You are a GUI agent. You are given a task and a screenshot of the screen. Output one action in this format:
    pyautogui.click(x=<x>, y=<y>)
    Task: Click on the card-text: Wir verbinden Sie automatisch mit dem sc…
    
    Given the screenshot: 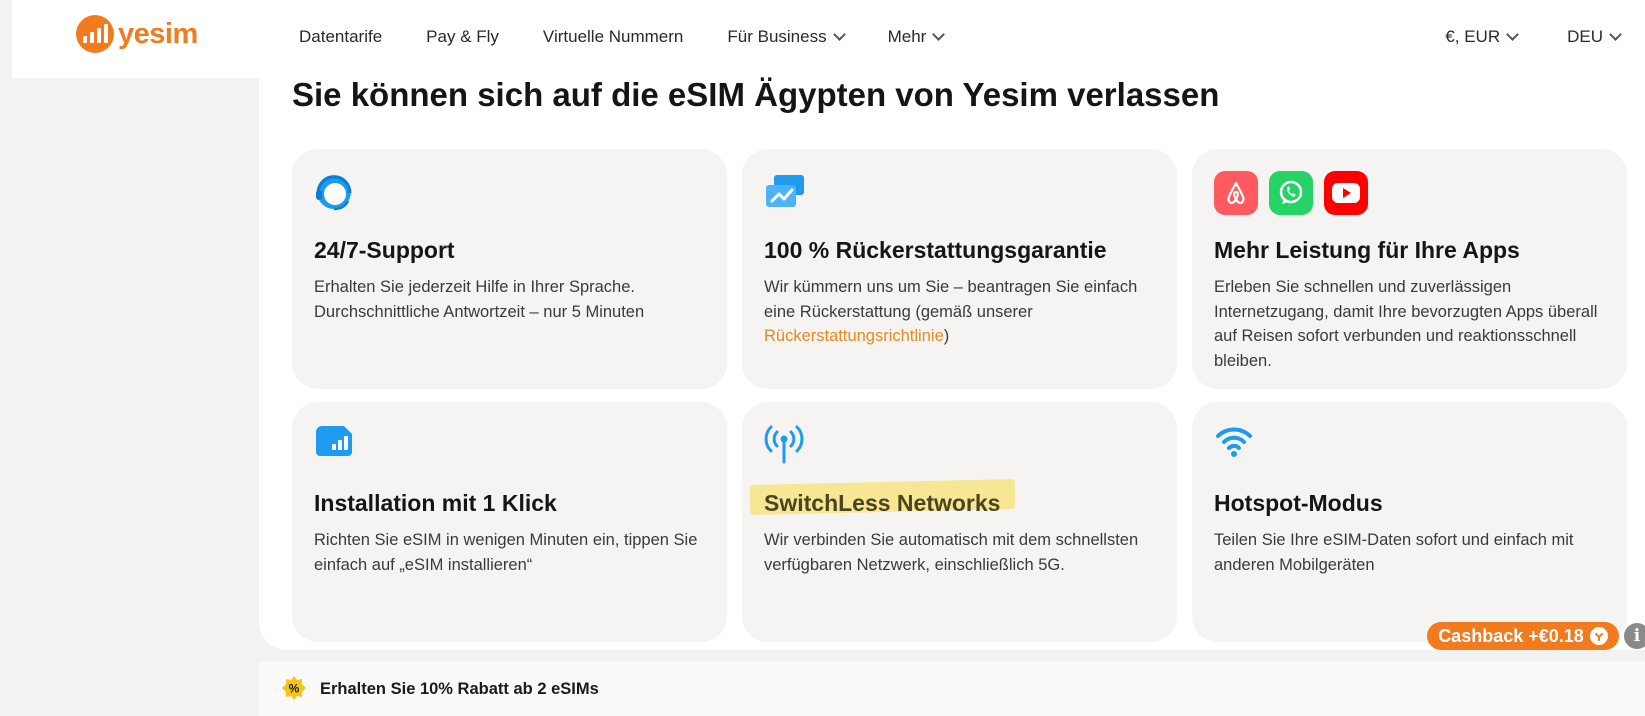 What is the action you would take?
    pyautogui.click(x=951, y=552)
    